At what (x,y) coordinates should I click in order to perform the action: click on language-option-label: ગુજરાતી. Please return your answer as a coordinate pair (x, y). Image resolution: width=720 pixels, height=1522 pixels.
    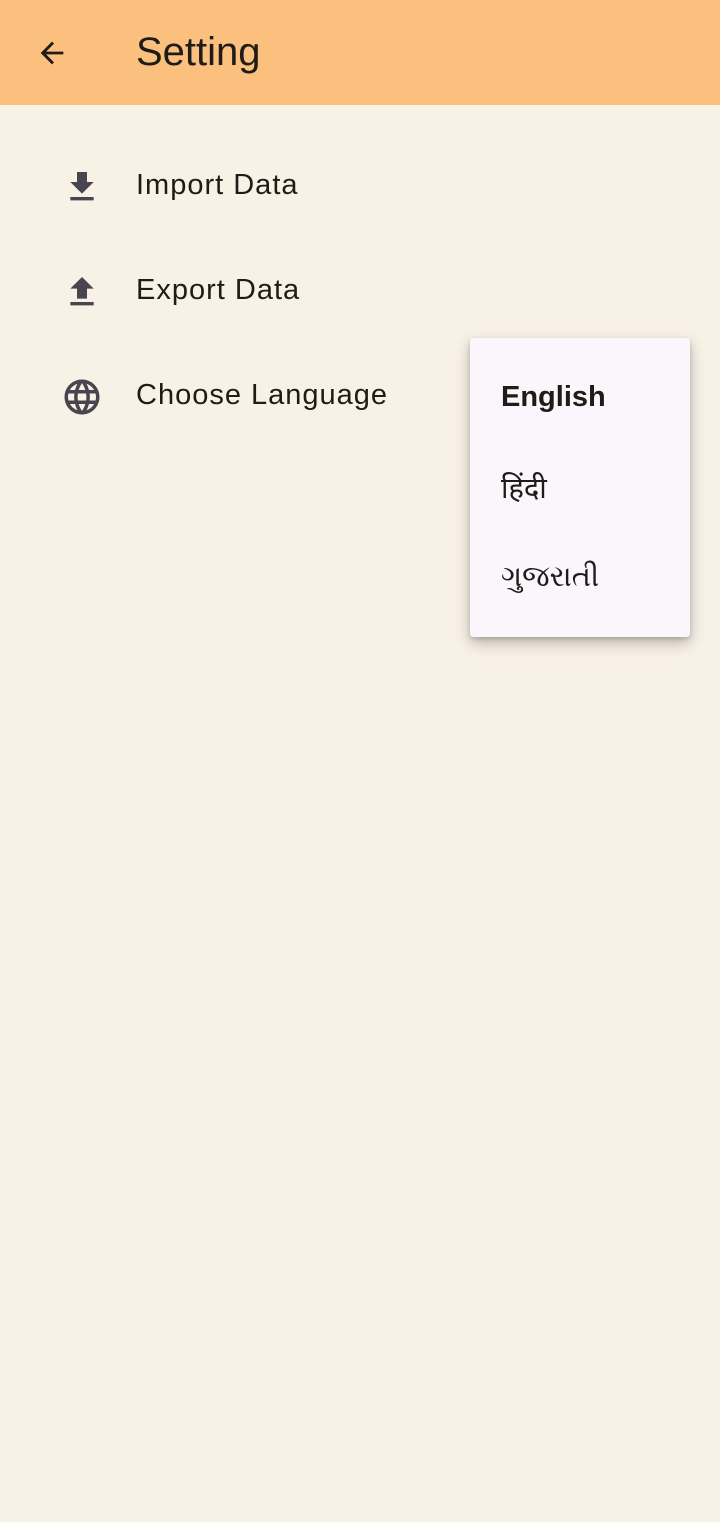
    Looking at the image, I should click on (550, 576).